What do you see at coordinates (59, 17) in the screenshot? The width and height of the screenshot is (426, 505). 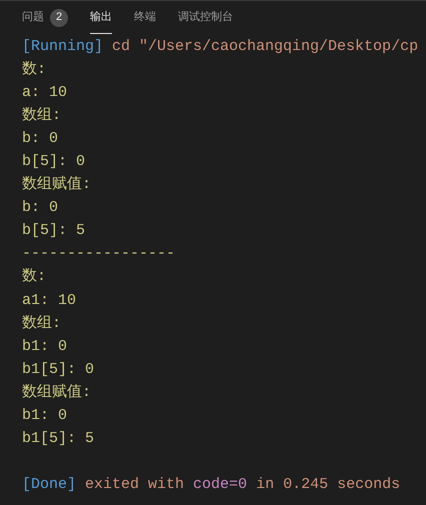 I see `count-badge: 2` at bounding box center [59, 17].